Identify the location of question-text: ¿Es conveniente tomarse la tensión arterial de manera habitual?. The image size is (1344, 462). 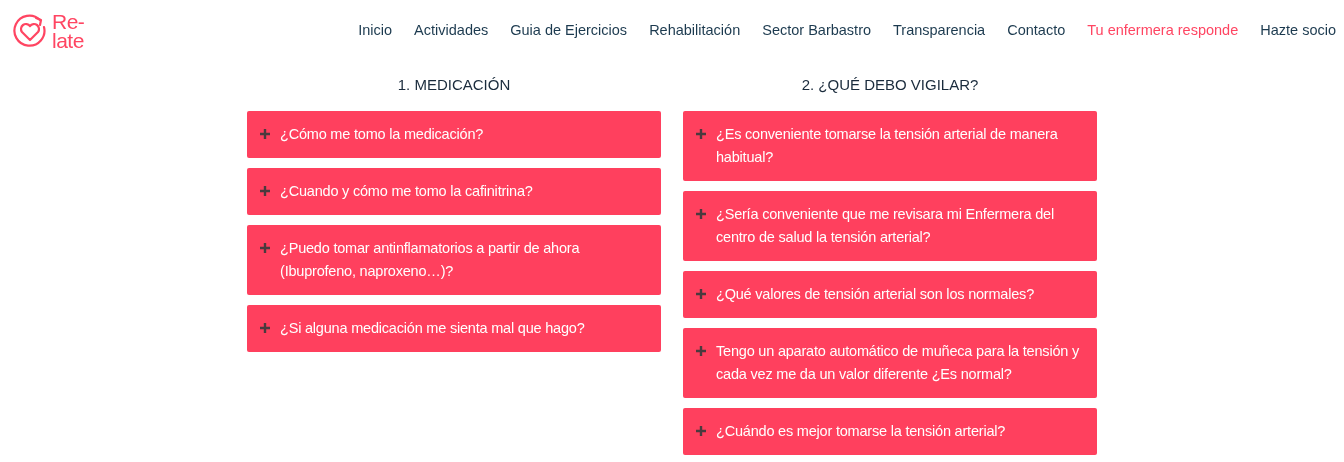
(887, 145).